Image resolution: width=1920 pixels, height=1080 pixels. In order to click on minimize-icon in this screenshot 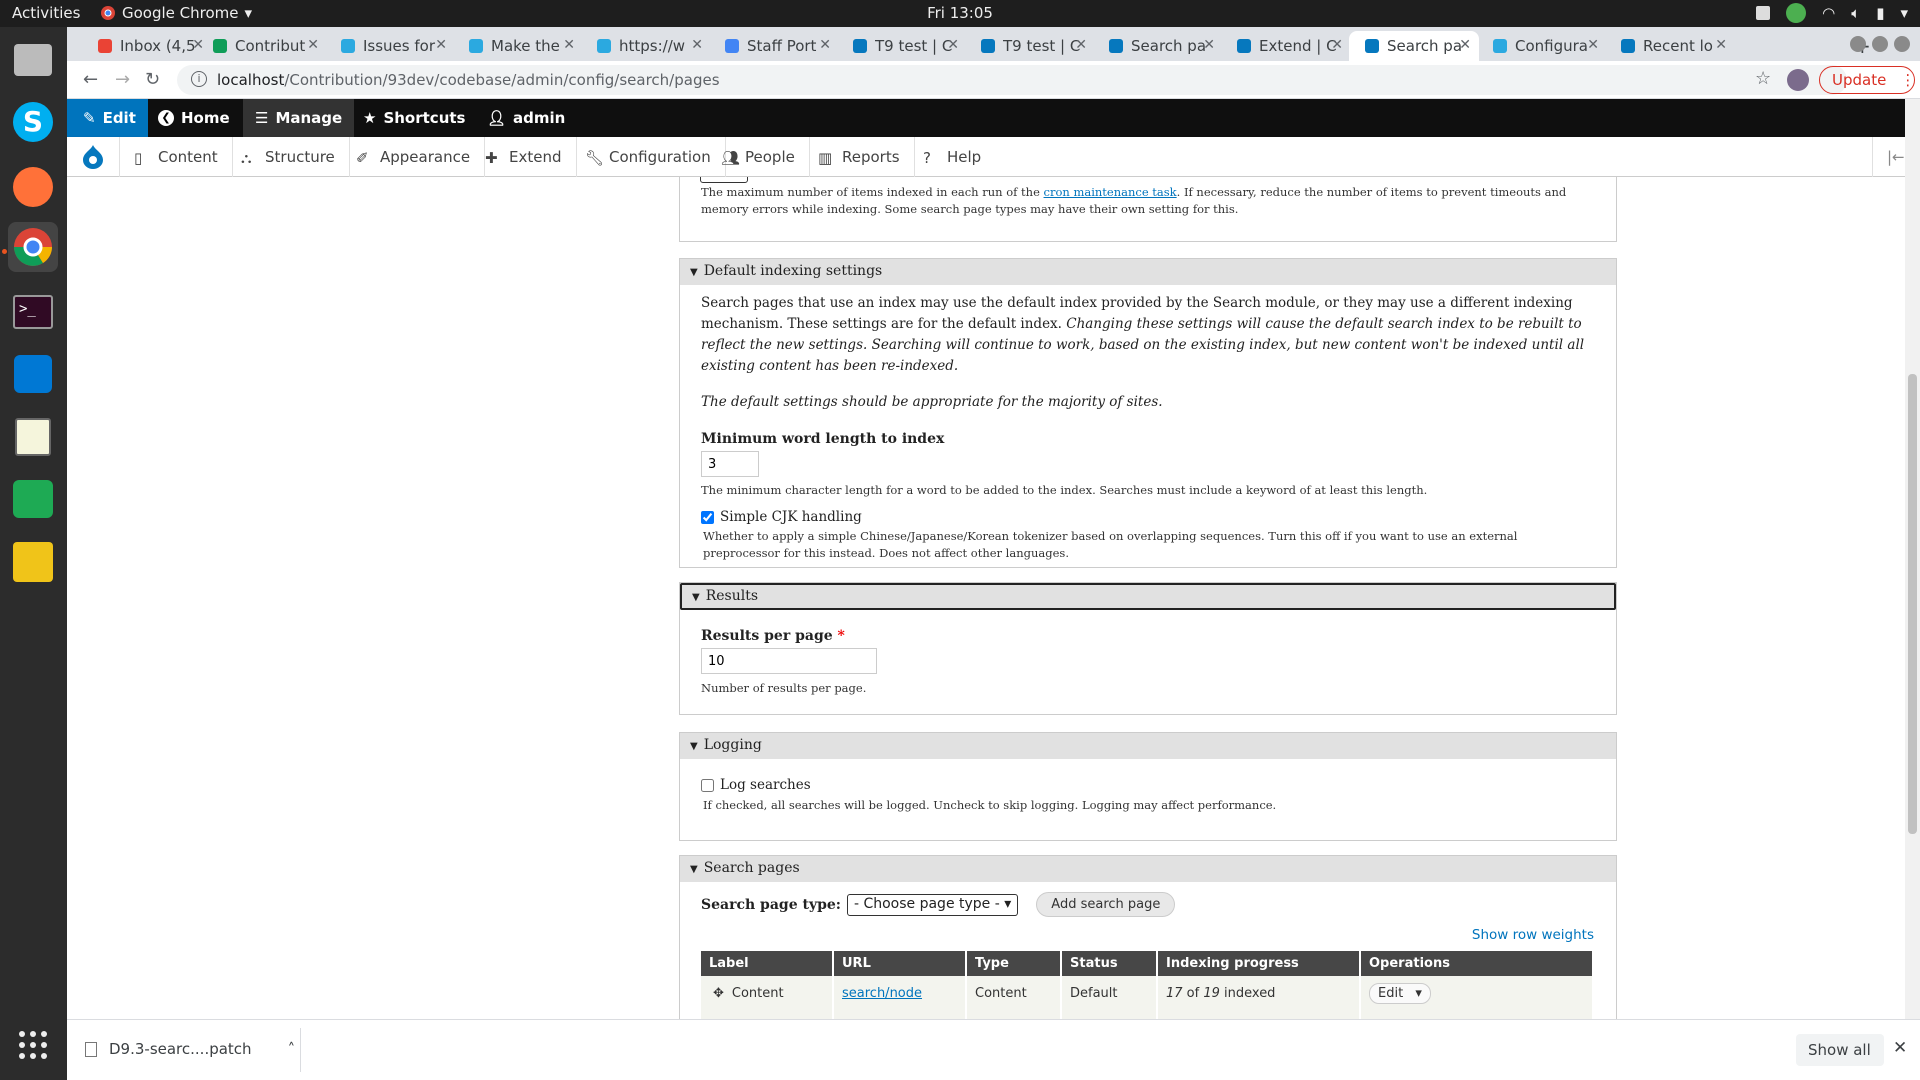, I will do `click(1858, 44)`.